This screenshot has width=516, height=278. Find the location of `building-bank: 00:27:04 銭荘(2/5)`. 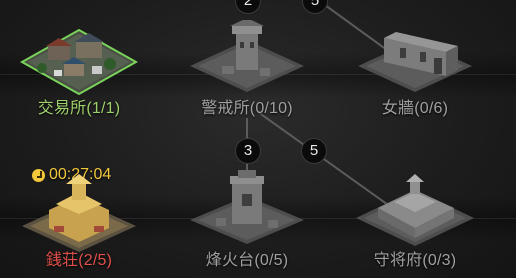

building-bank: 00:27:04 銭荘(2/5) is located at coordinates (79, 216).